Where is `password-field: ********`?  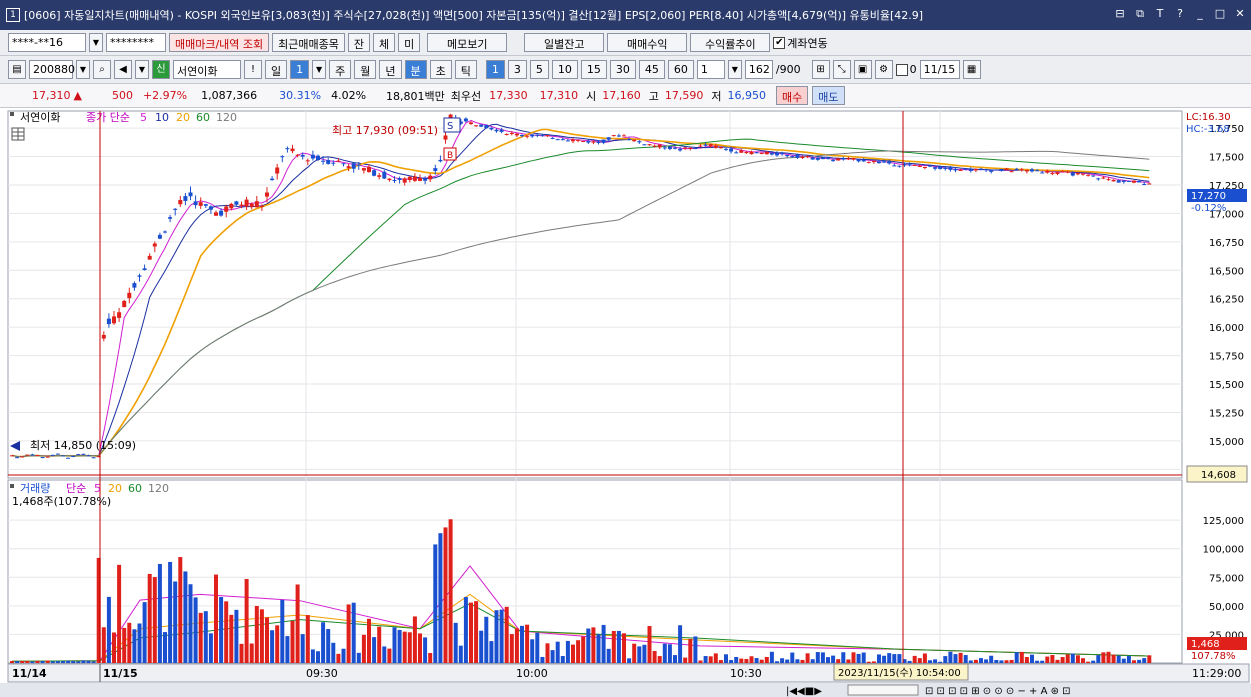
password-field: ******** is located at coordinates (136, 42).